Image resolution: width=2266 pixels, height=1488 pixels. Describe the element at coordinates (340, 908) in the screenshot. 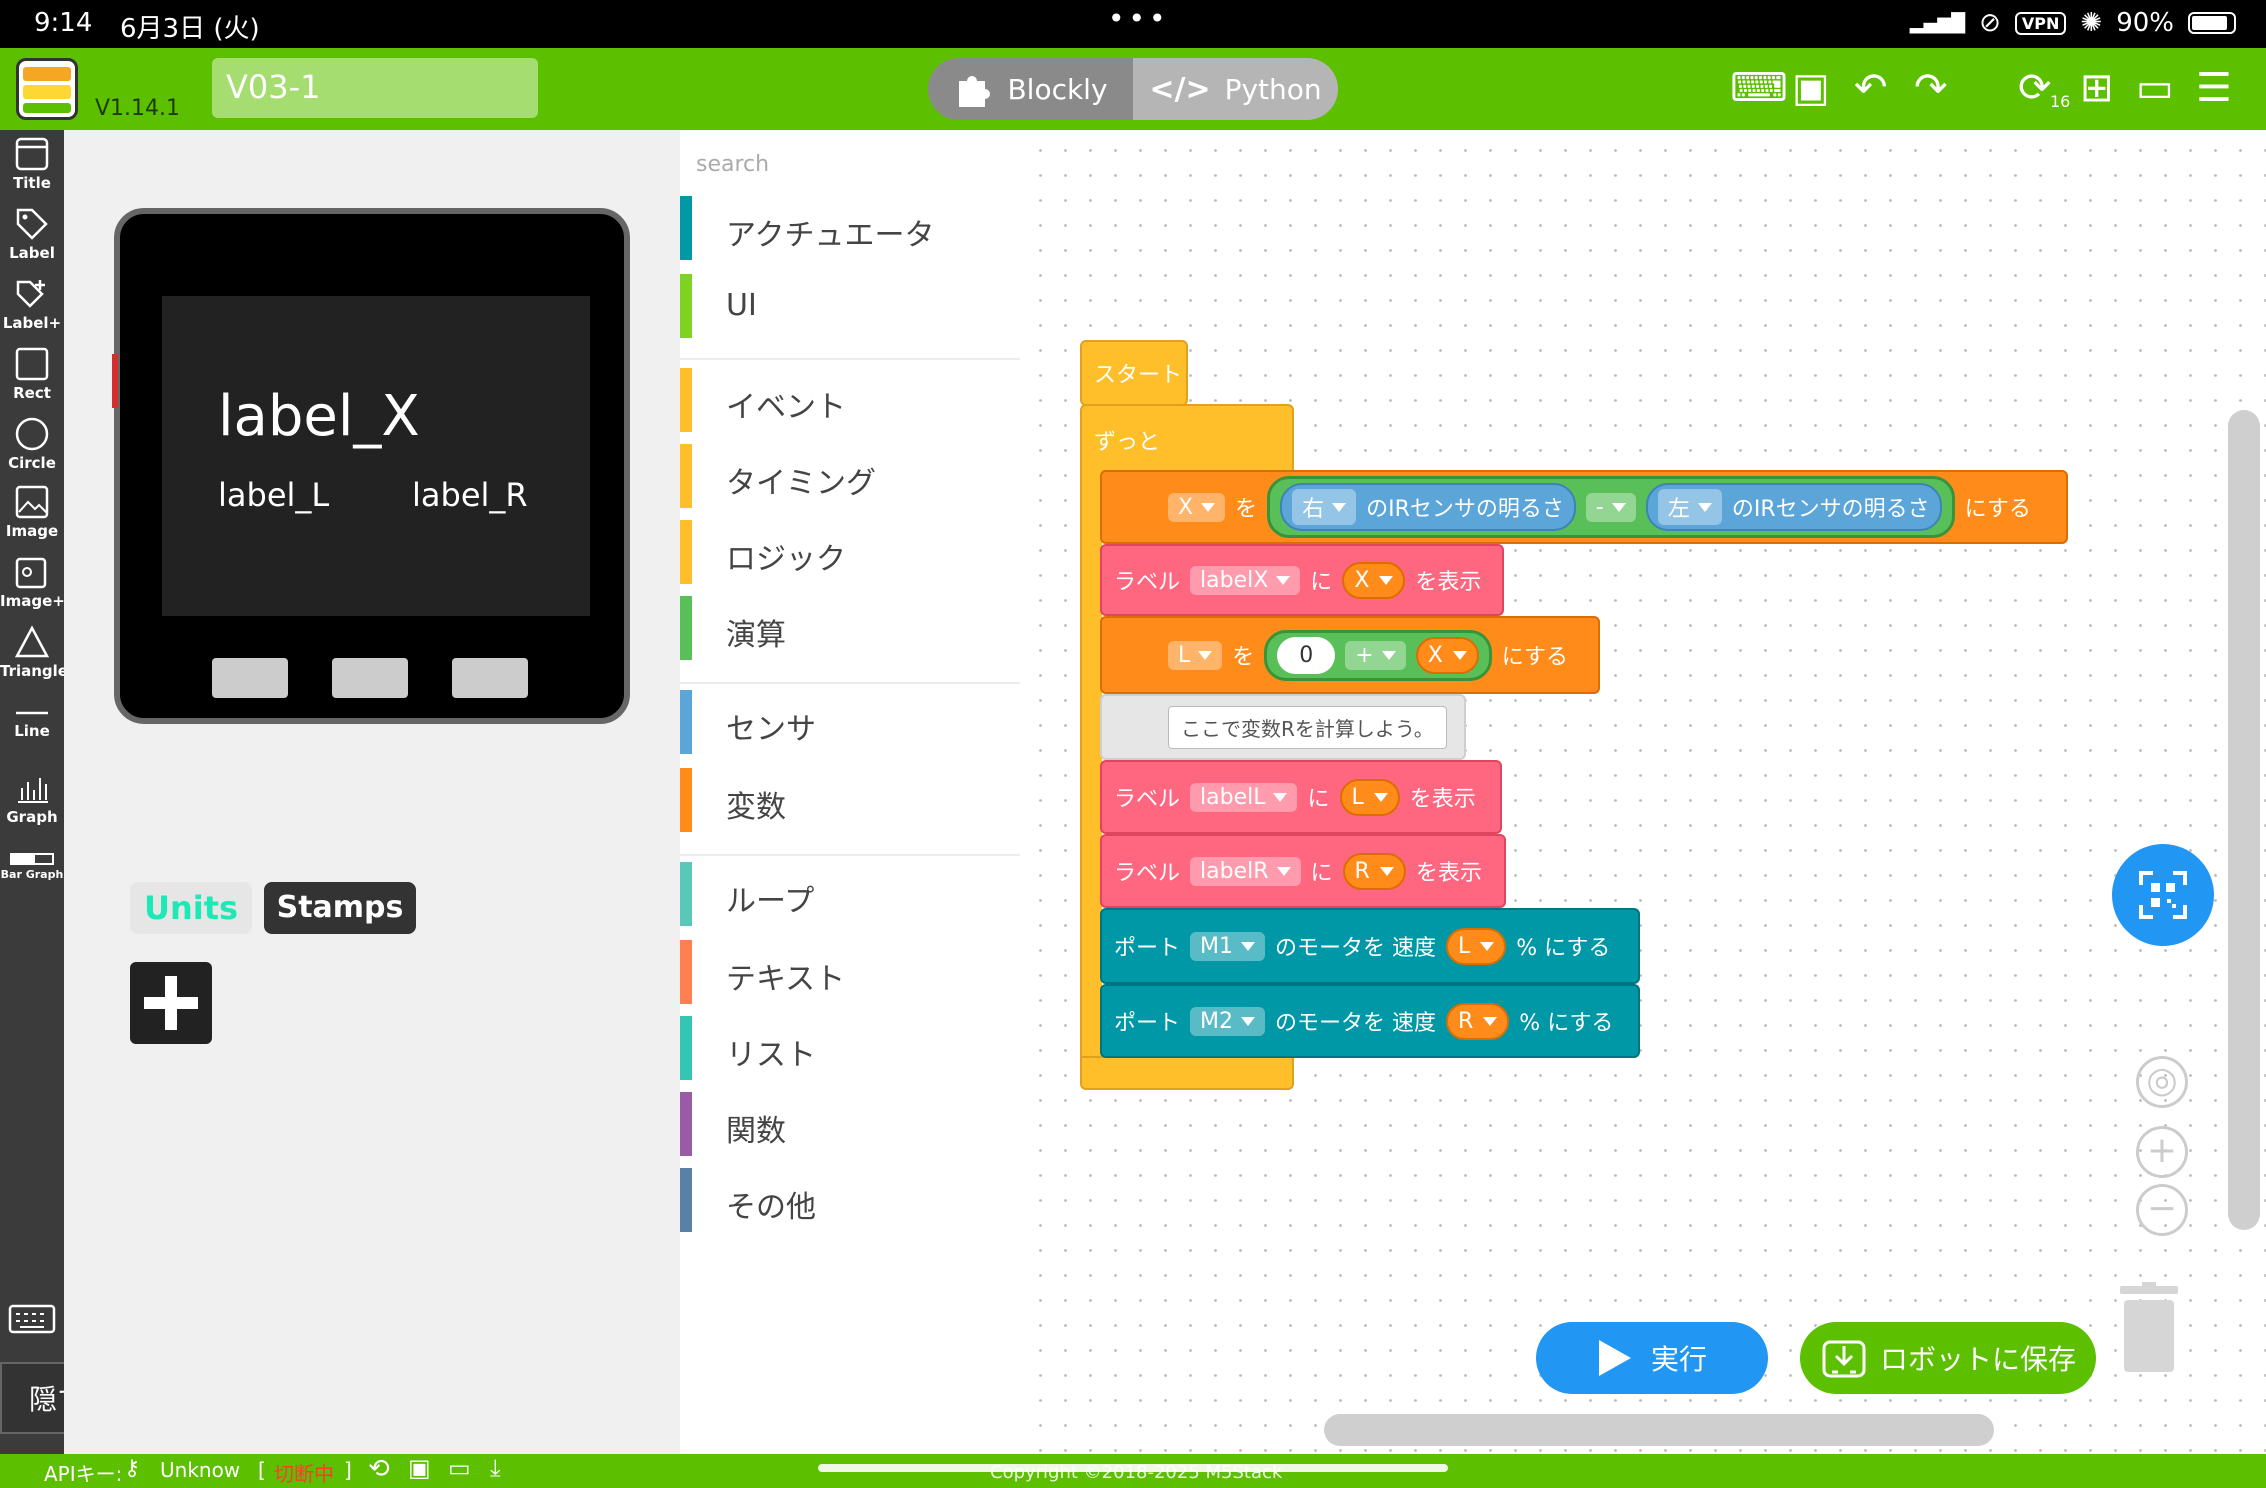

I see `tab-stamps: Stamps` at that location.